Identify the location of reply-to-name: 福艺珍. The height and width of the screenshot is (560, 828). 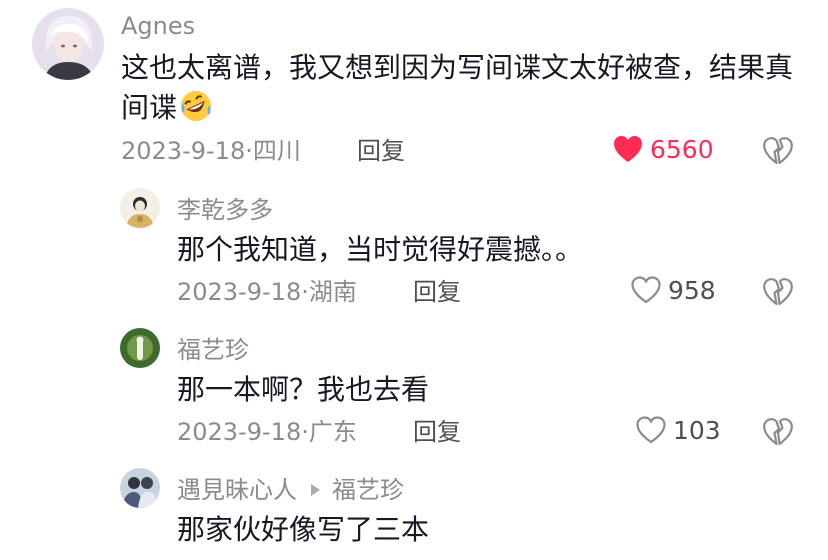
(368, 490).